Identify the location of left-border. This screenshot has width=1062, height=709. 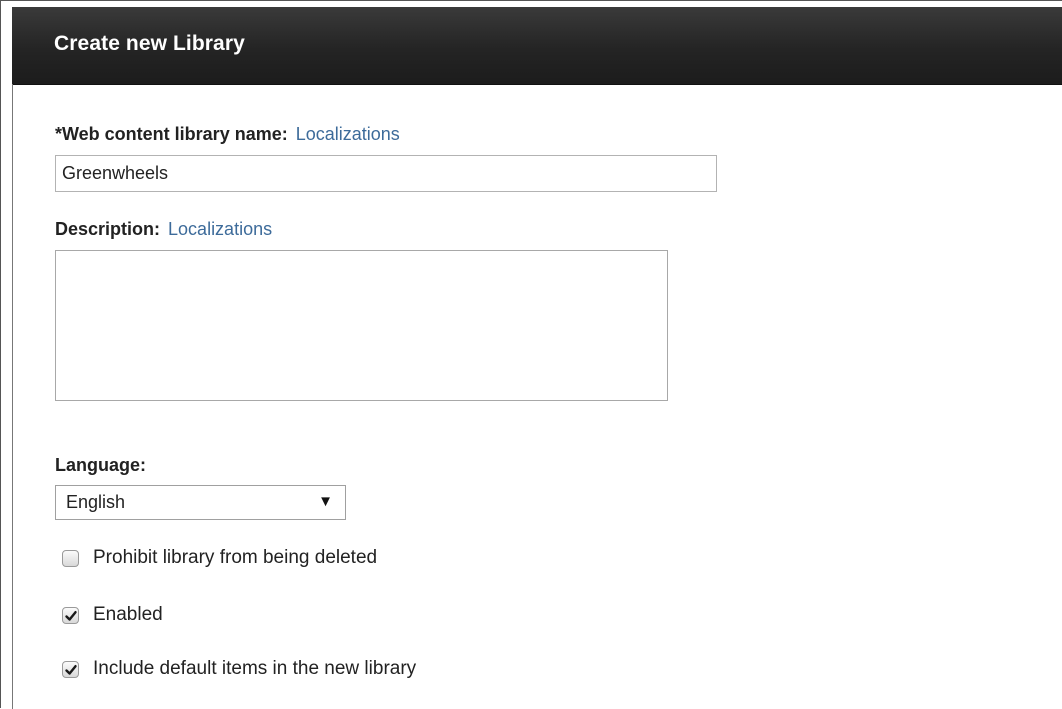
(12, 396).